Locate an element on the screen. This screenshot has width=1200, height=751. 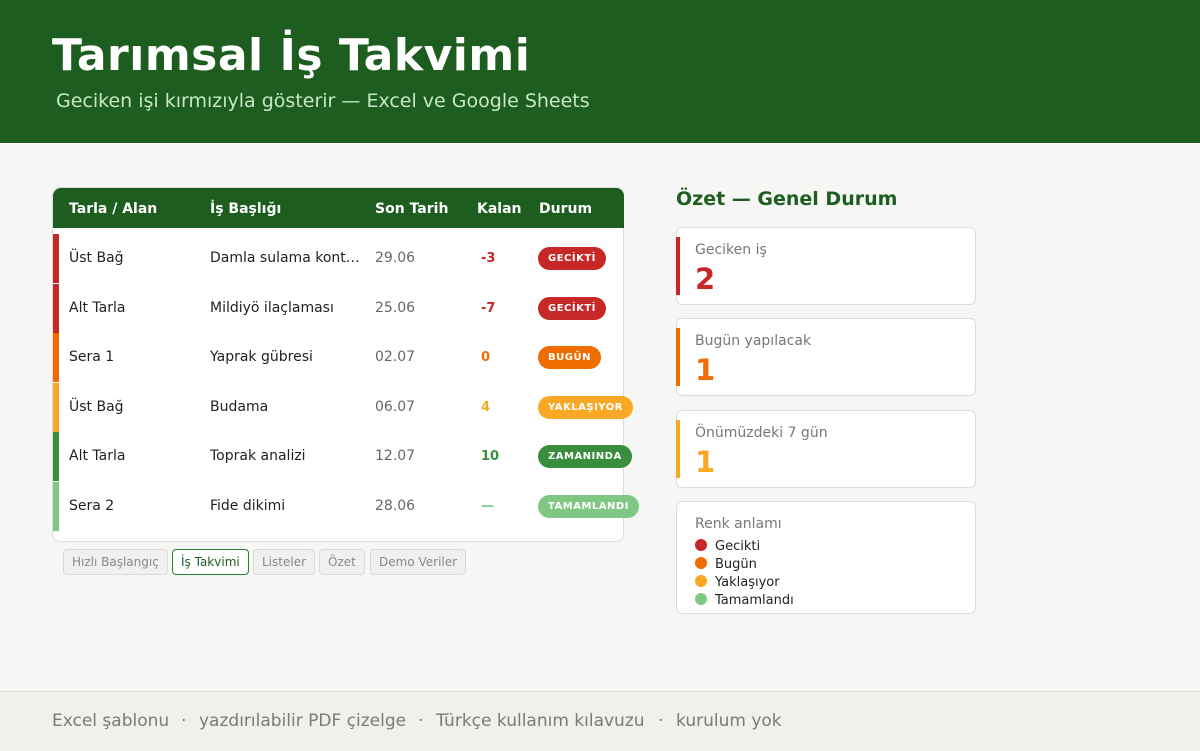
cell-tarih: 06.07 is located at coordinates (395, 406).